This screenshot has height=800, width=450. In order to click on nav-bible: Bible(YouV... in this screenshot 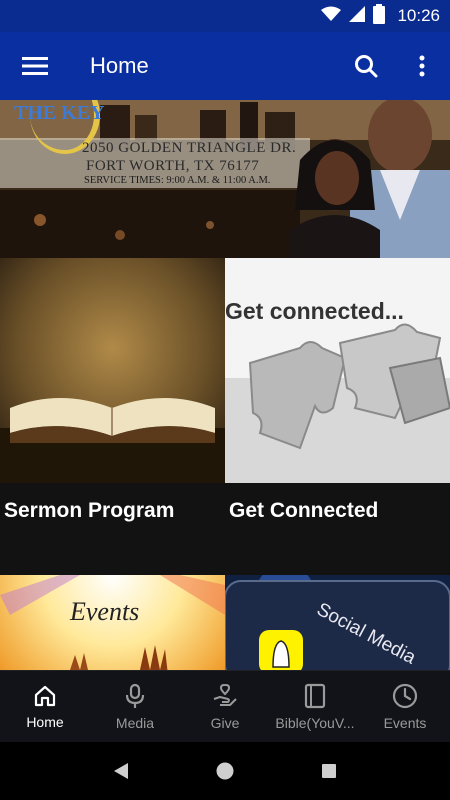, I will do `click(315, 707)`.